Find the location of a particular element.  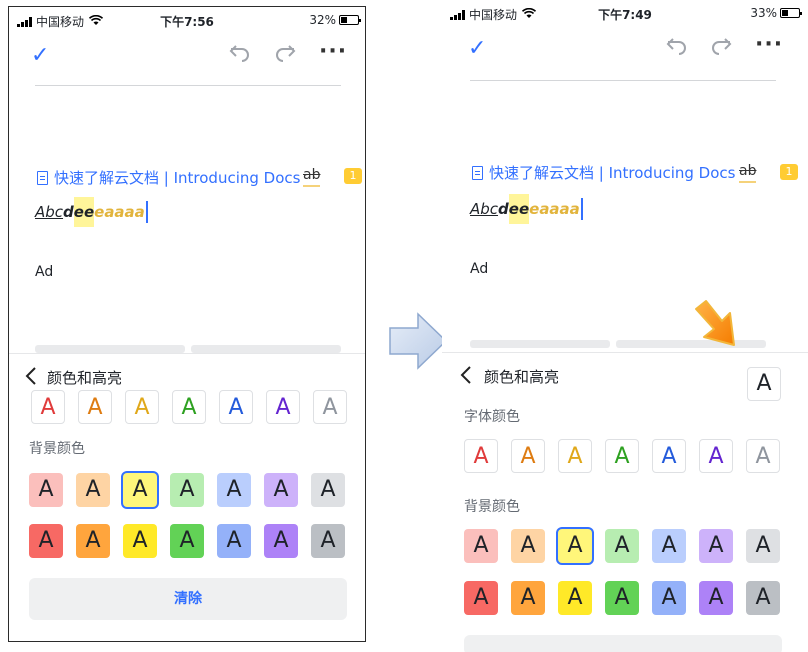

panel-header: 颜色和高亮 is located at coordinates (187, 377).